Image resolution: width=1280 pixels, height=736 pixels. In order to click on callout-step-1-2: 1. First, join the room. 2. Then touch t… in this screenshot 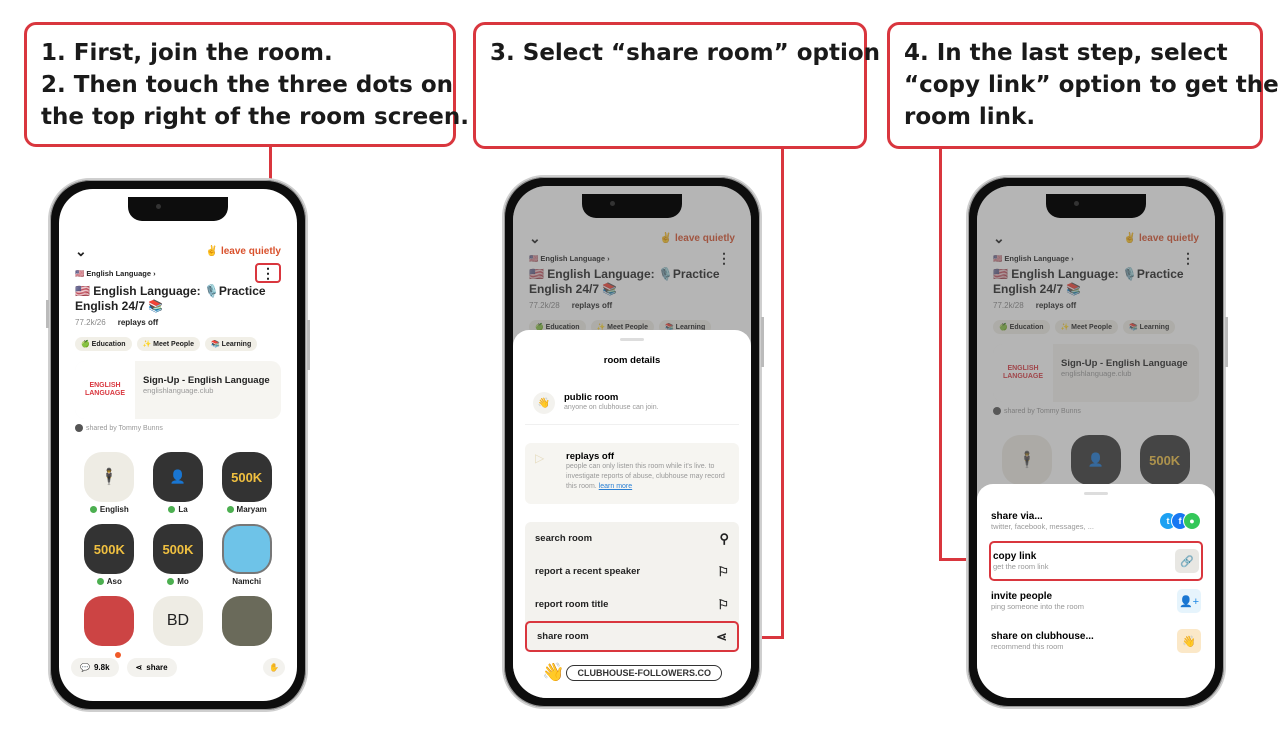, I will do `click(246, 84)`.